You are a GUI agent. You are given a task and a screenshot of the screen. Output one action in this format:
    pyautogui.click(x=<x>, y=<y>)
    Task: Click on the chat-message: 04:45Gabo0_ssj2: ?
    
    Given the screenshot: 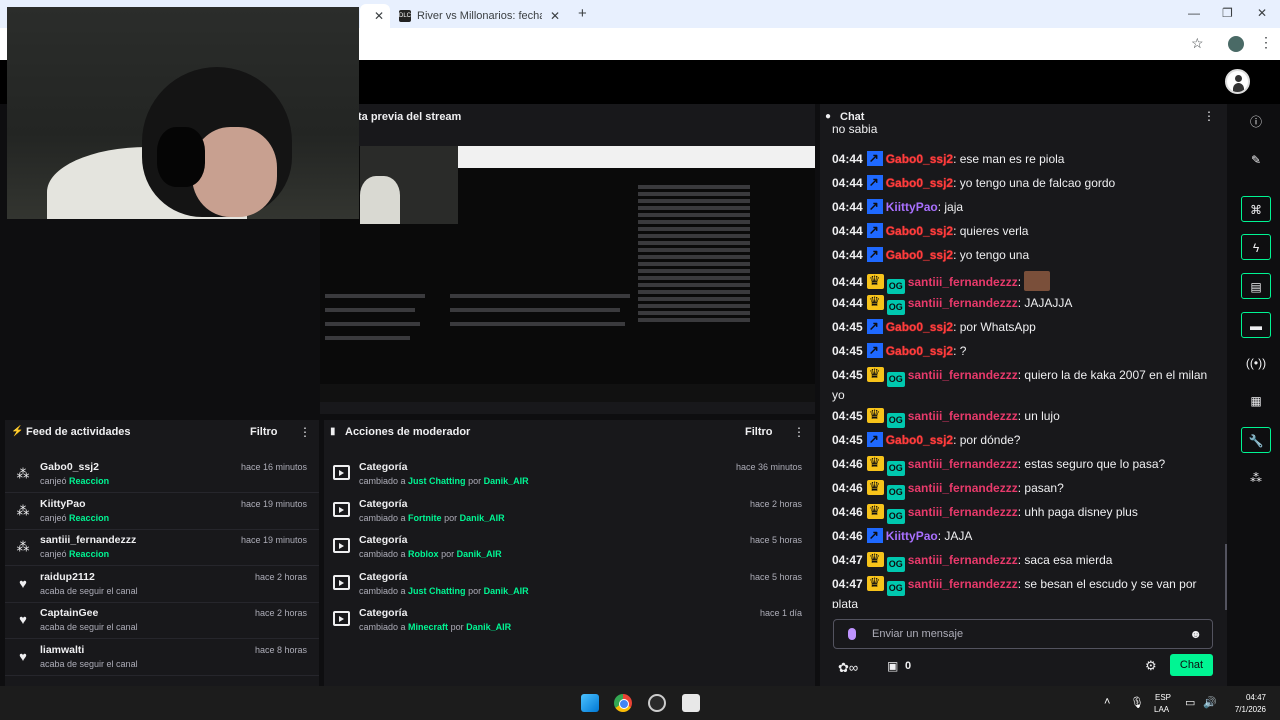 What is the action you would take?
    pyautogui.click(x=1022, y=351)
    